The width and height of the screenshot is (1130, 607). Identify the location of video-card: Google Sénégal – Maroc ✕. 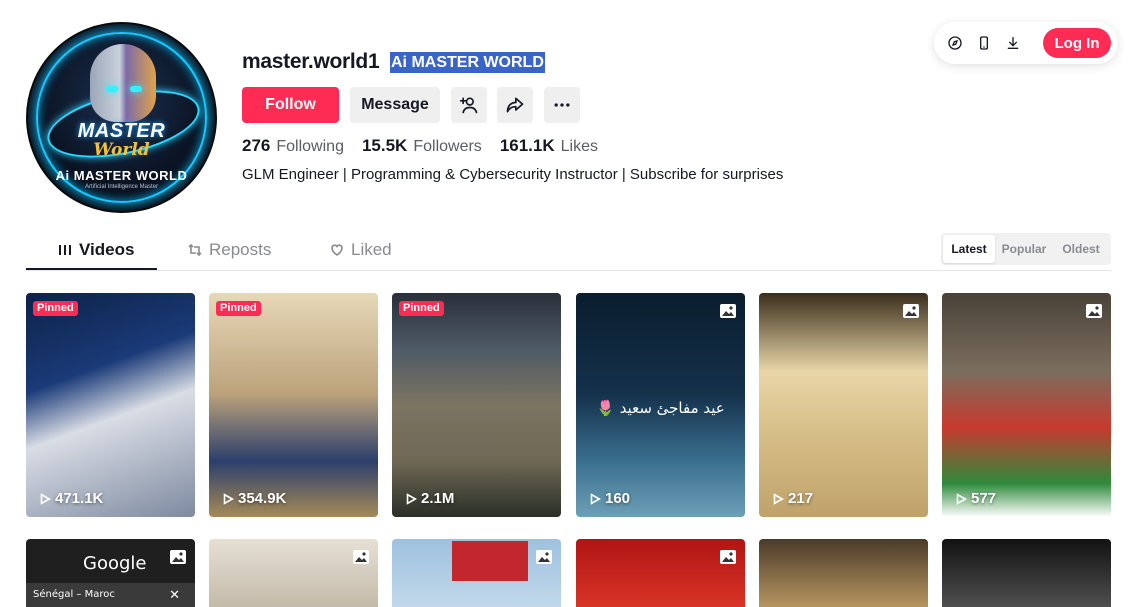
(110, 573).